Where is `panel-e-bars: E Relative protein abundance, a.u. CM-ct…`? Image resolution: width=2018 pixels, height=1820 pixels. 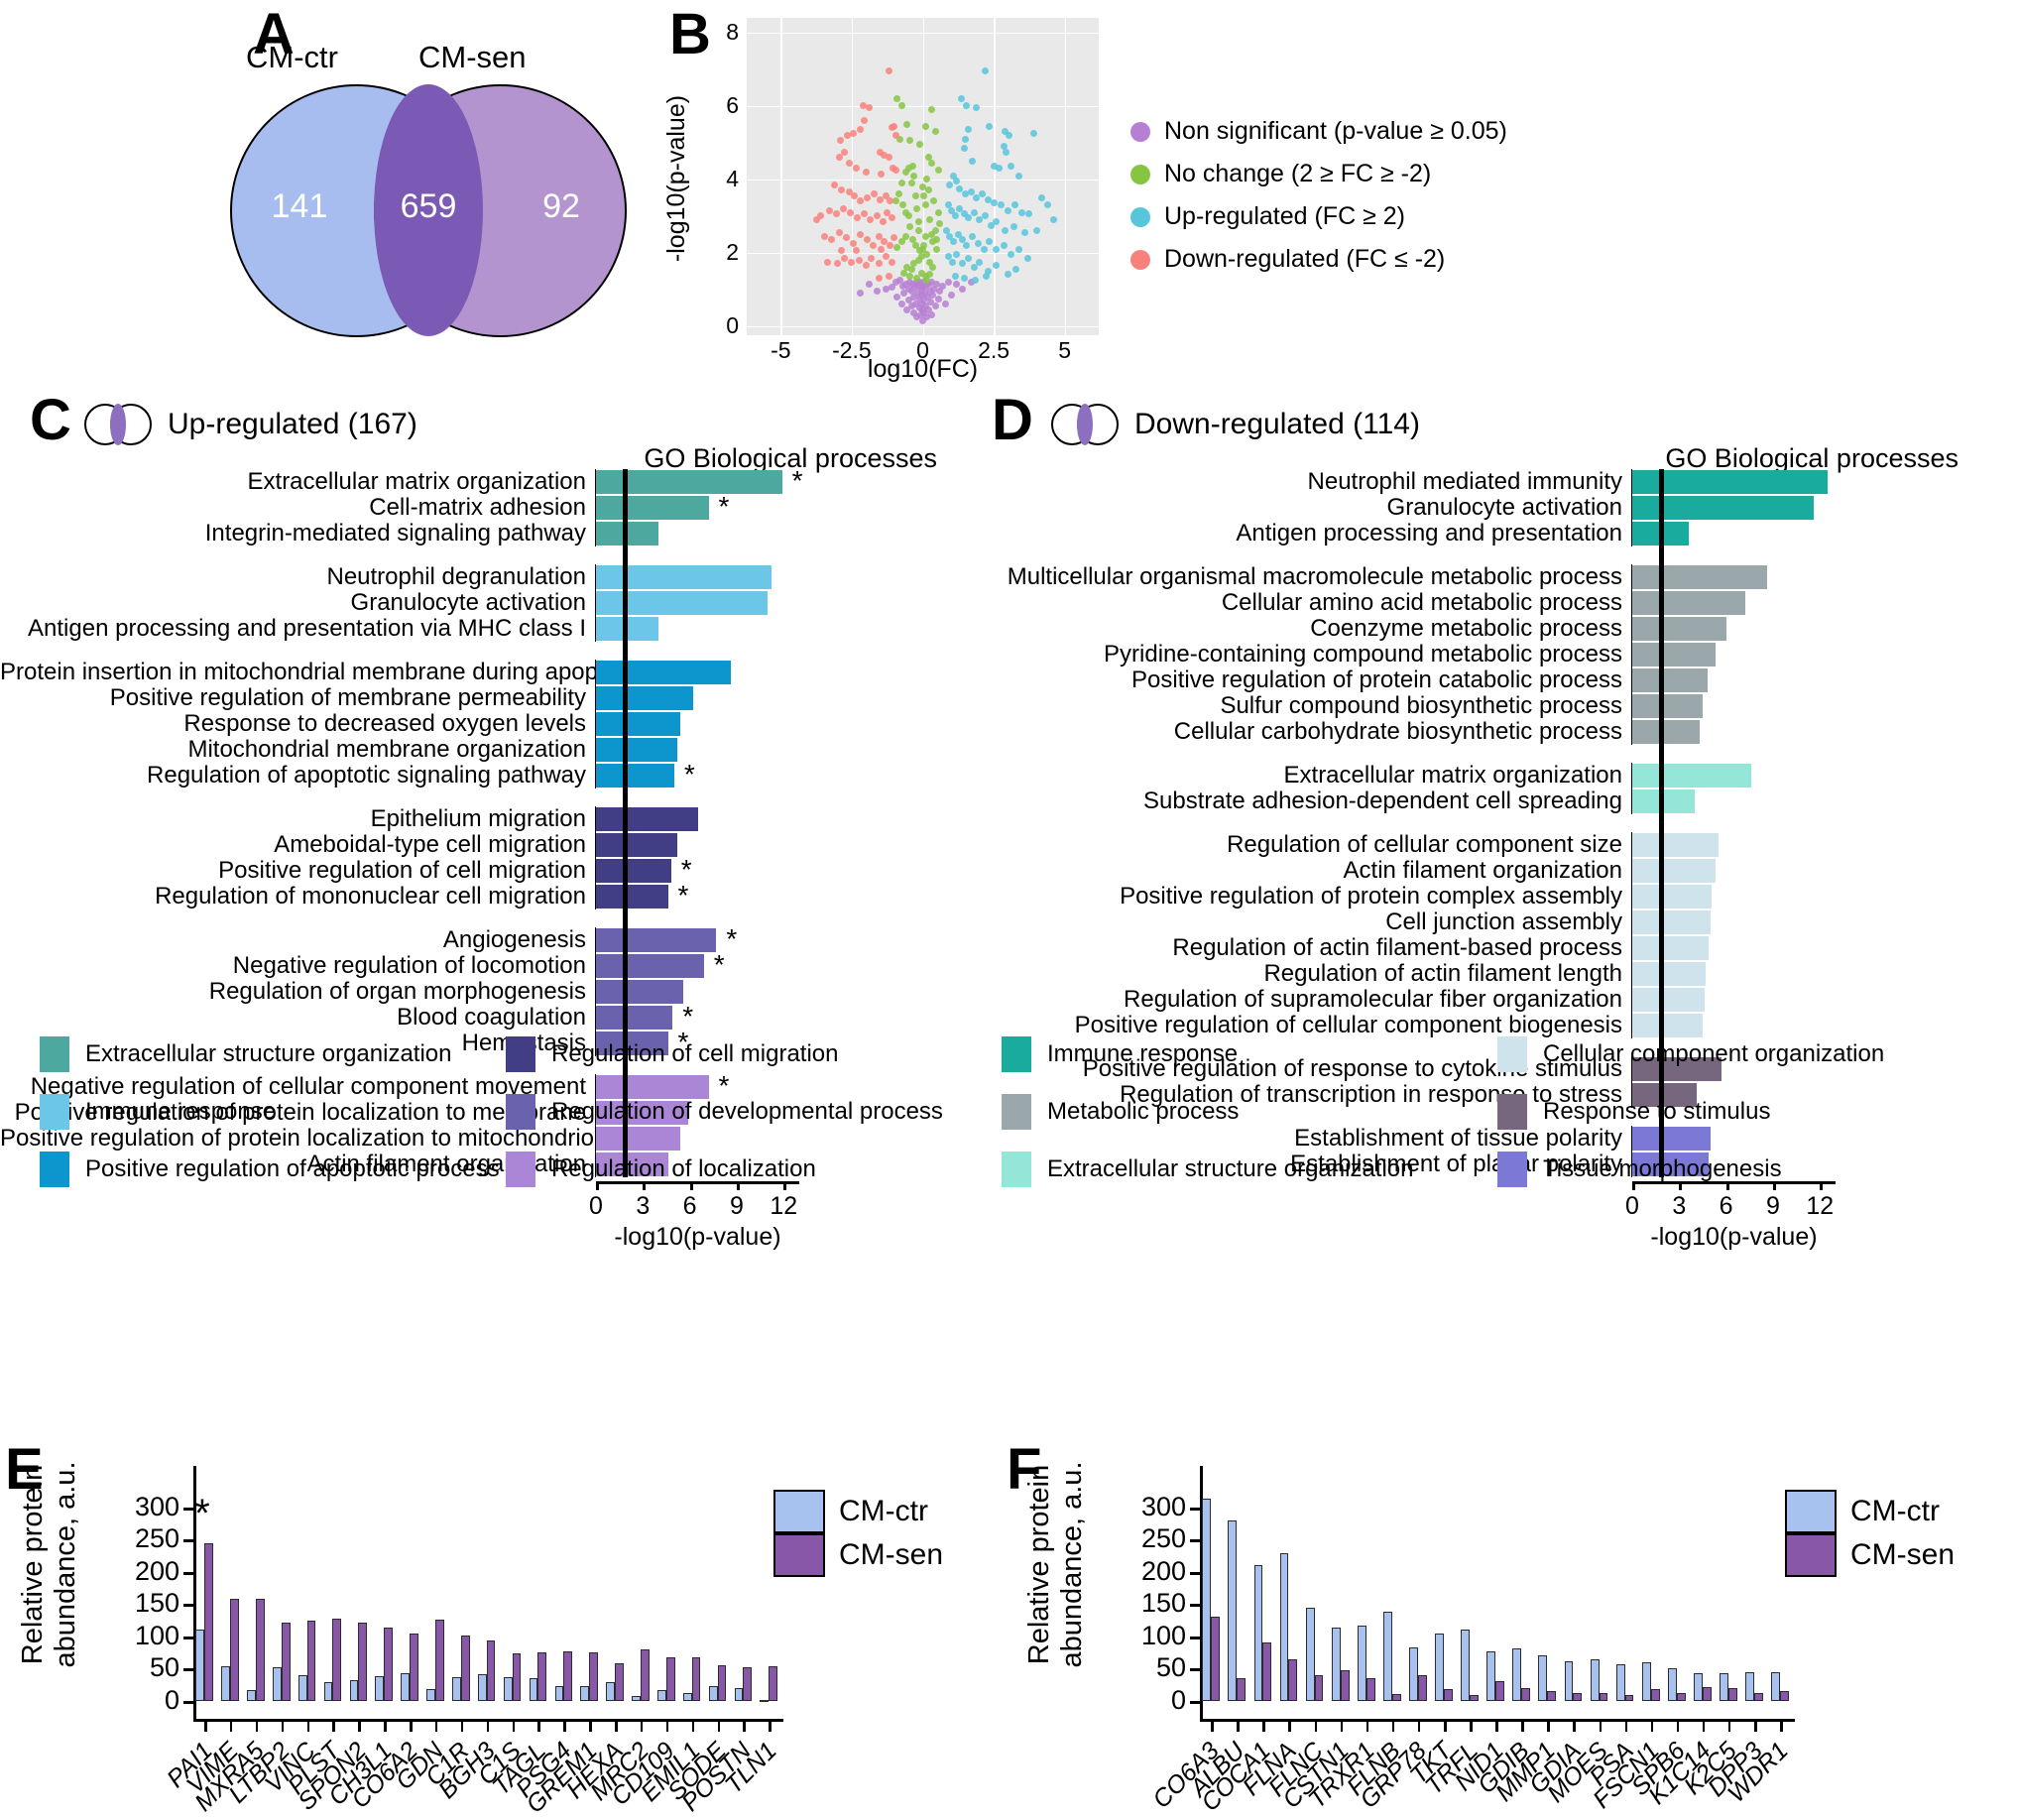 panel-e-bars: E Relative protein abundance, a.u. CM-ct… is located at coordinates (501, 1624).